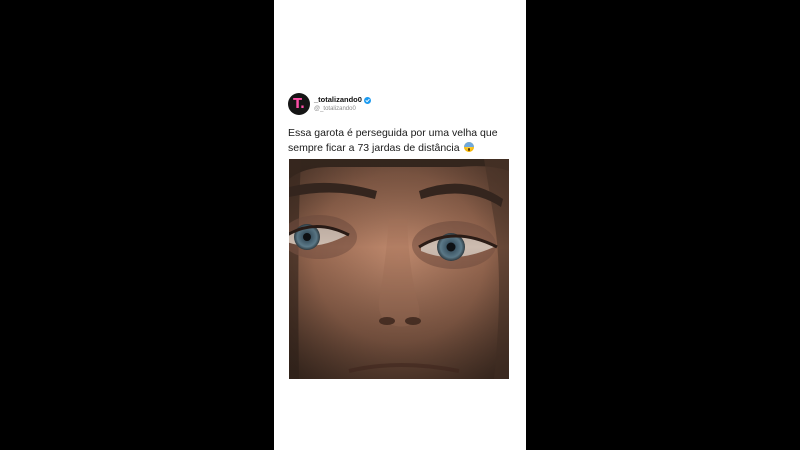 This screenshot has width=800, height=450. I want to click on post-text-line-2-wrap: sempre ficar a 73 jardas de distância, so click(403, 148).